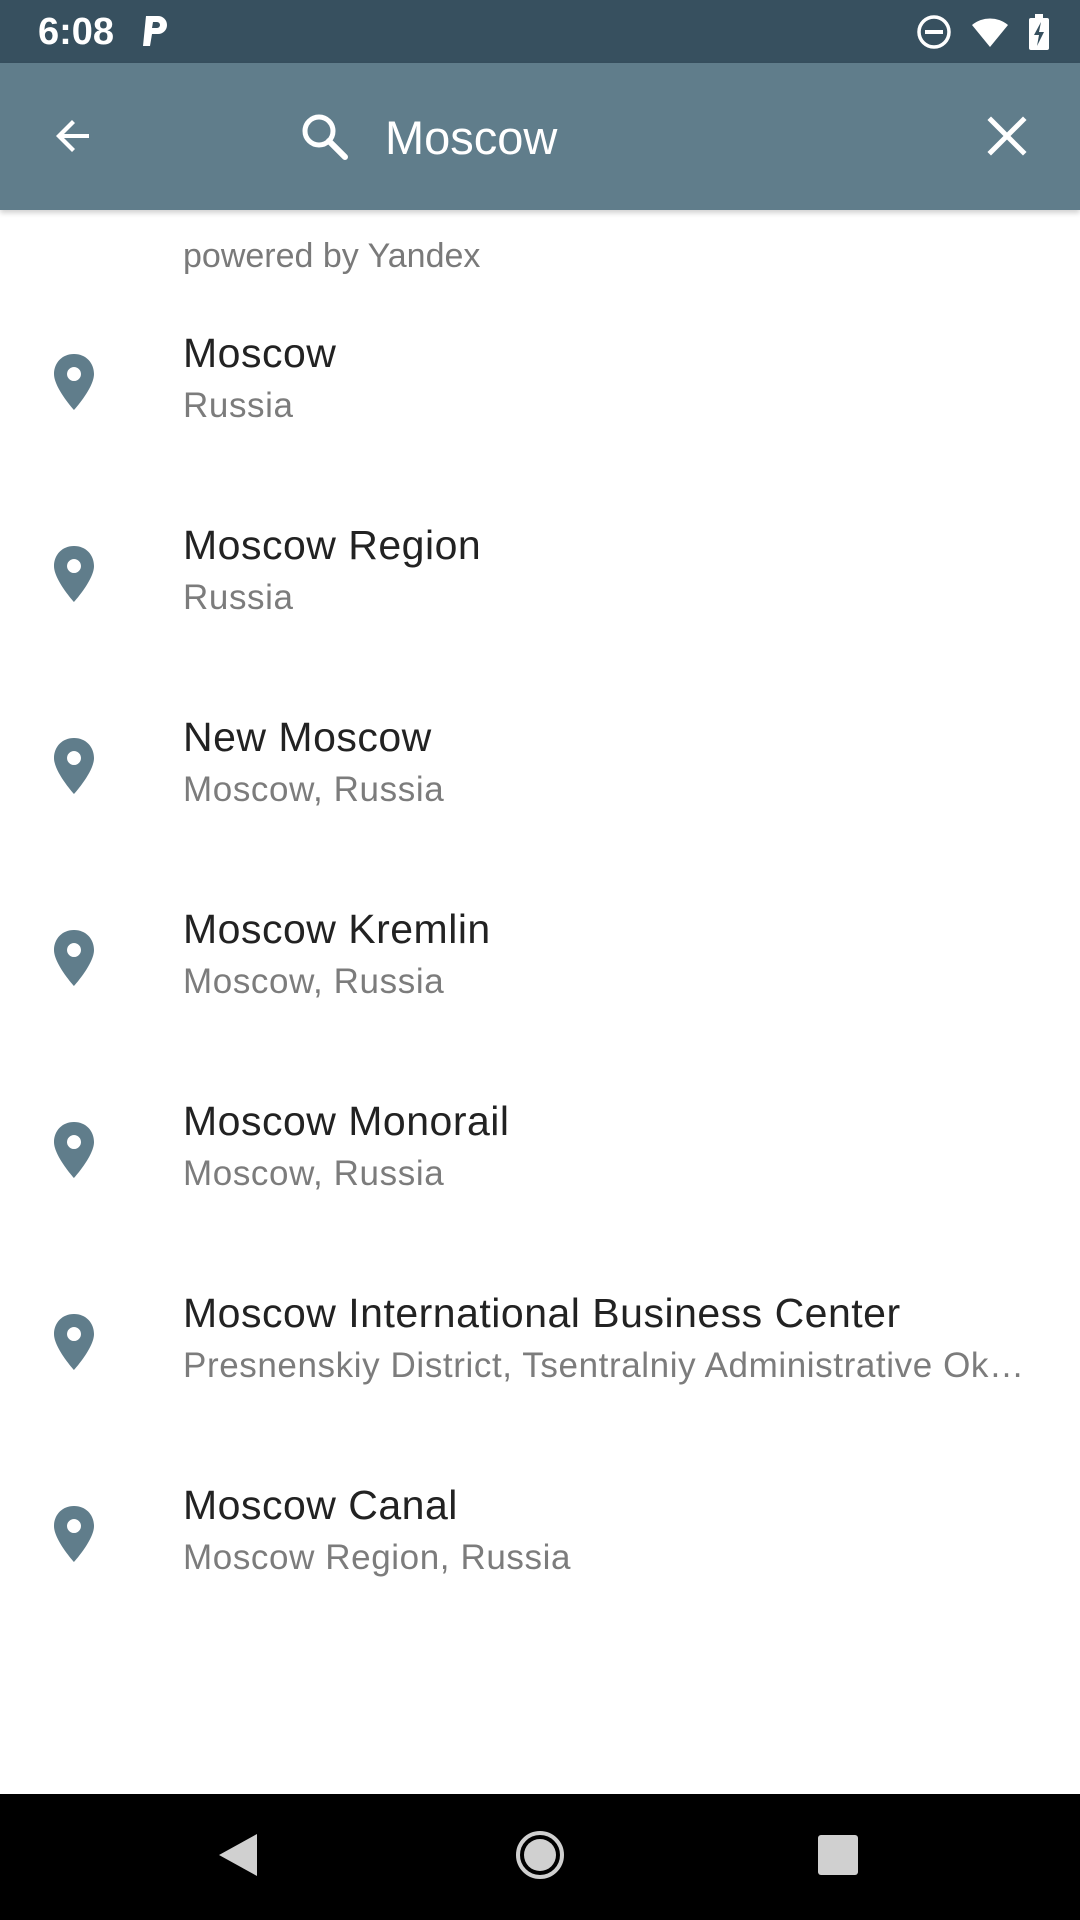 Image resolution: width=1080 pixels, height=1920 pixels. I want to click on nav-home-icon, so click(540, 1857).